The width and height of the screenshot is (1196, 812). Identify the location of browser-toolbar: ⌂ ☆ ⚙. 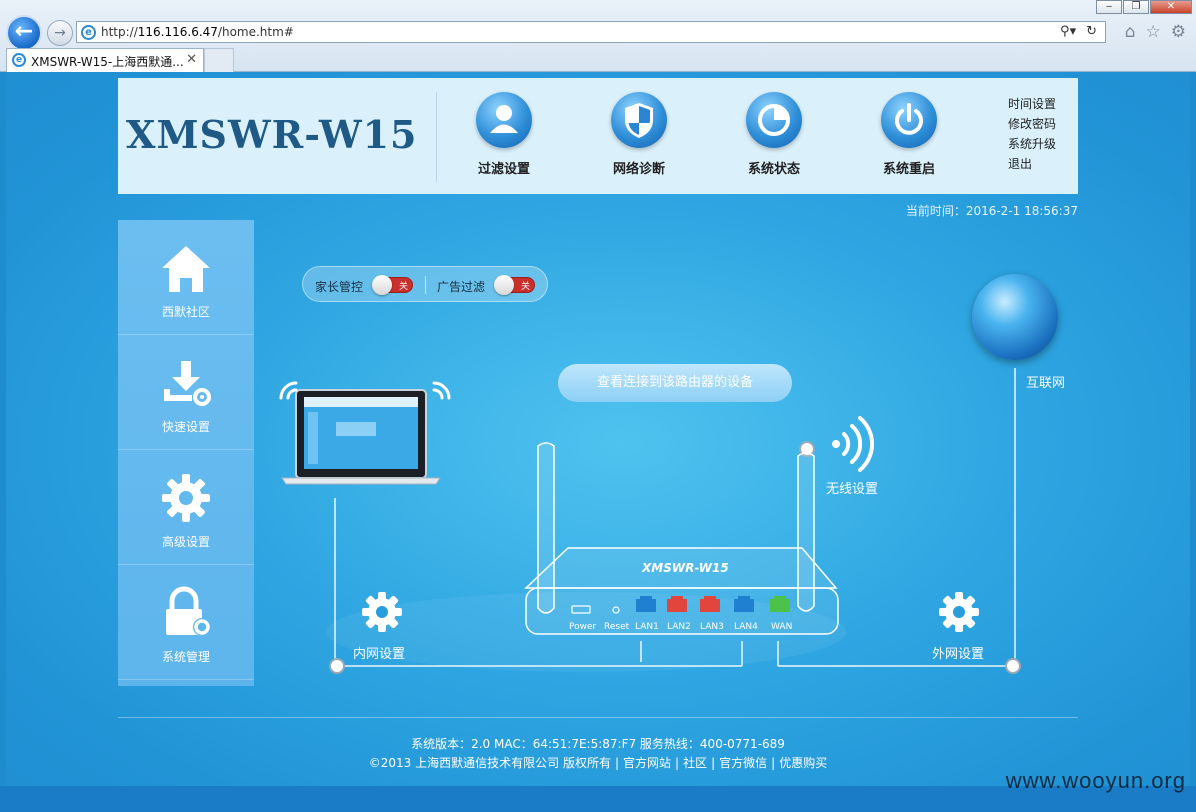
(1155, 32).